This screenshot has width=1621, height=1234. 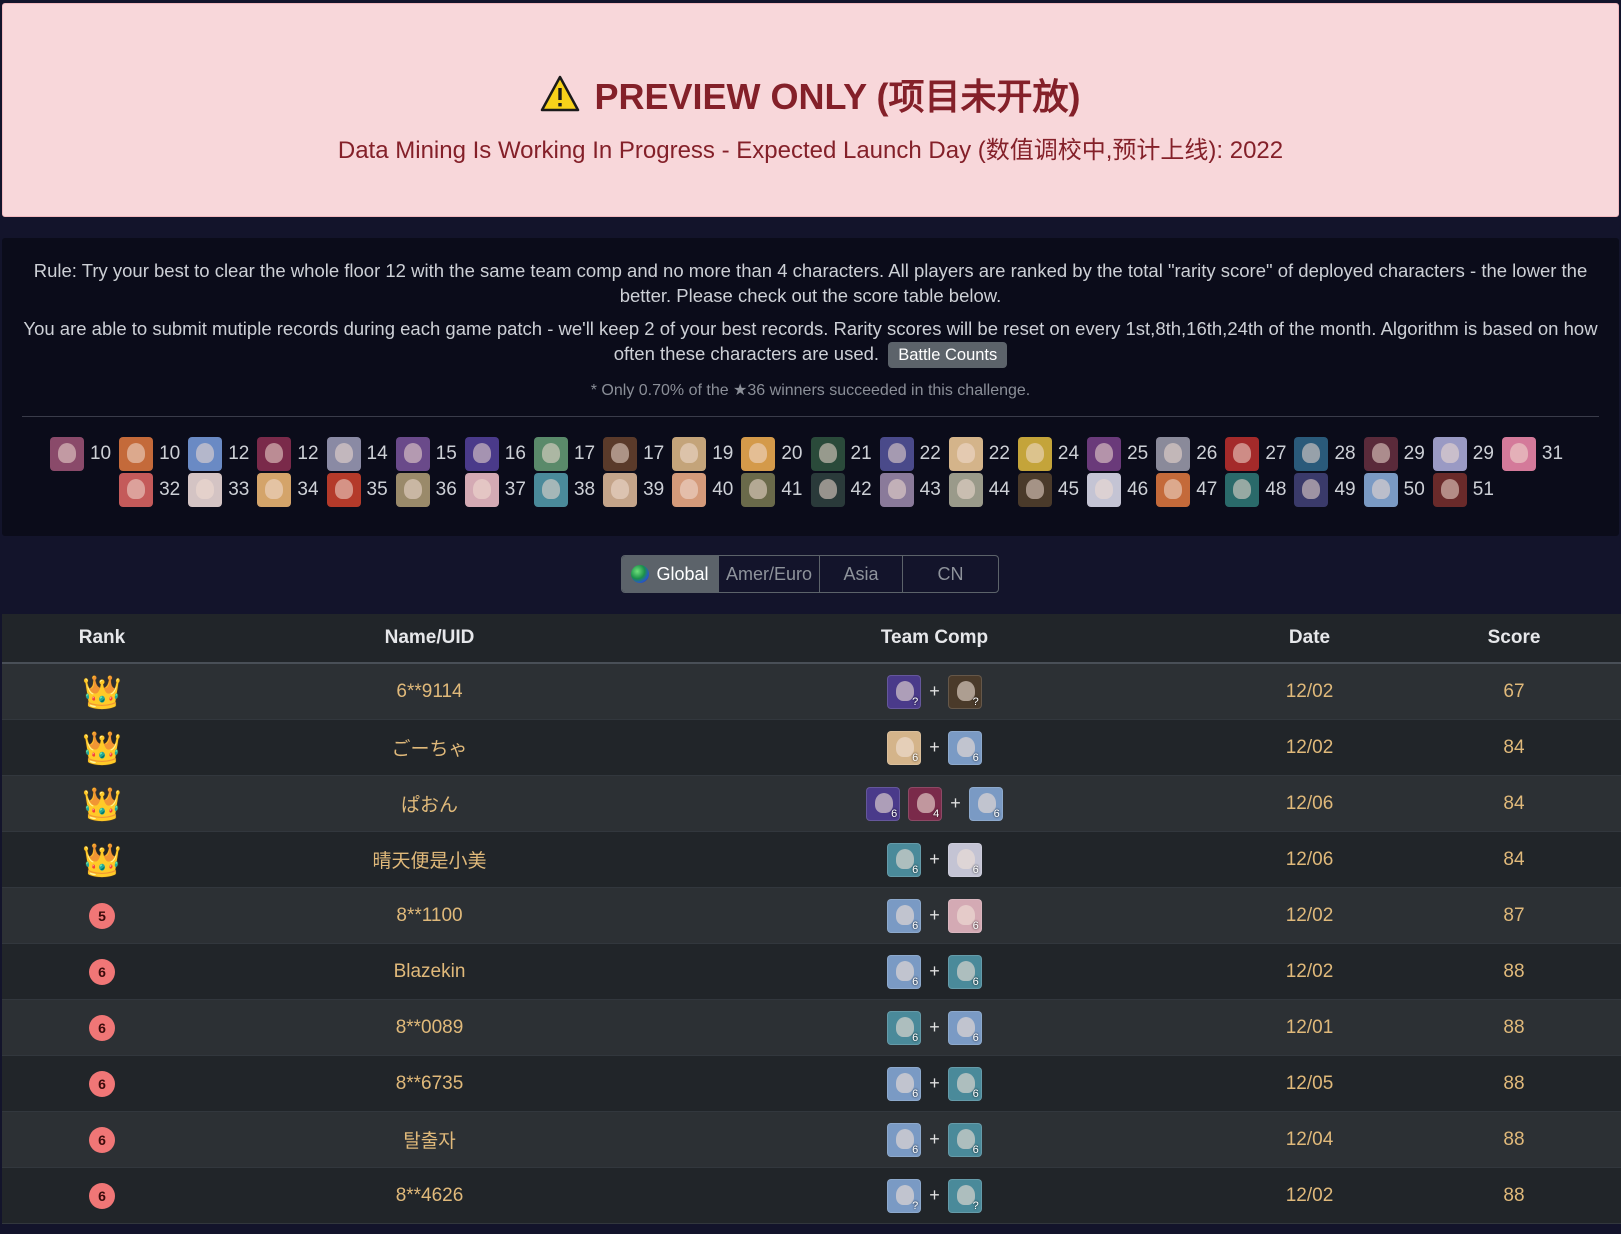 What do you see at coordinates (361, 490) in the screenshot?
I see `character-score-item: 35` at bounding box center [361, 490].